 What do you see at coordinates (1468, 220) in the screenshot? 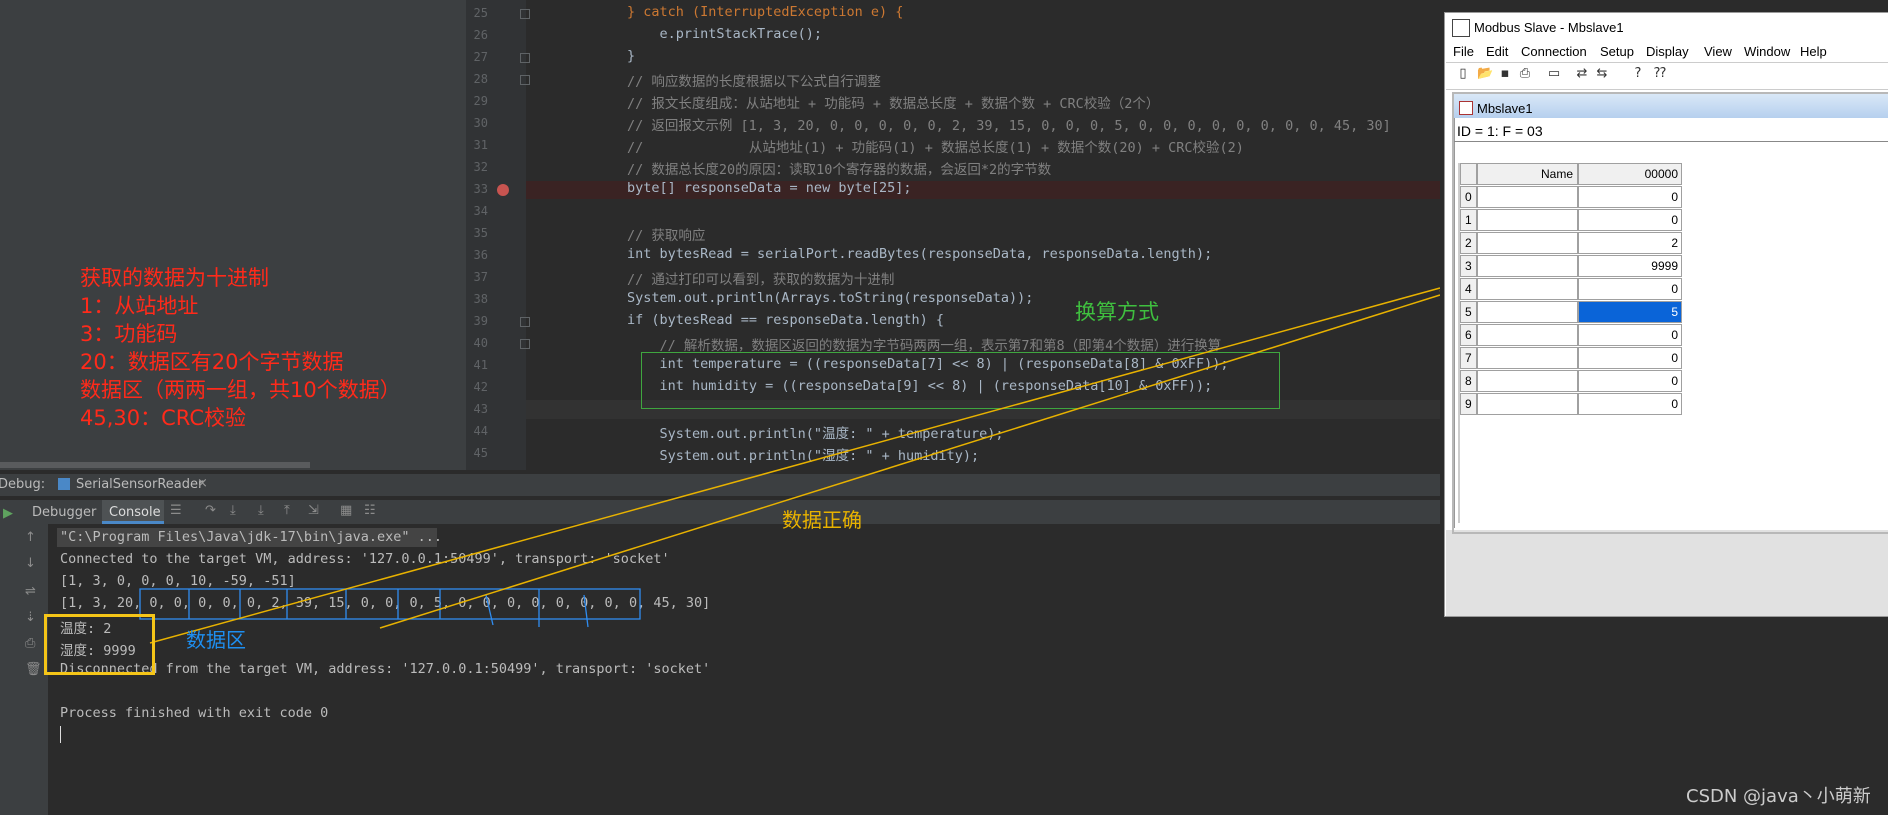
I see `row-index: 1` at bounding box center [1468, 220].